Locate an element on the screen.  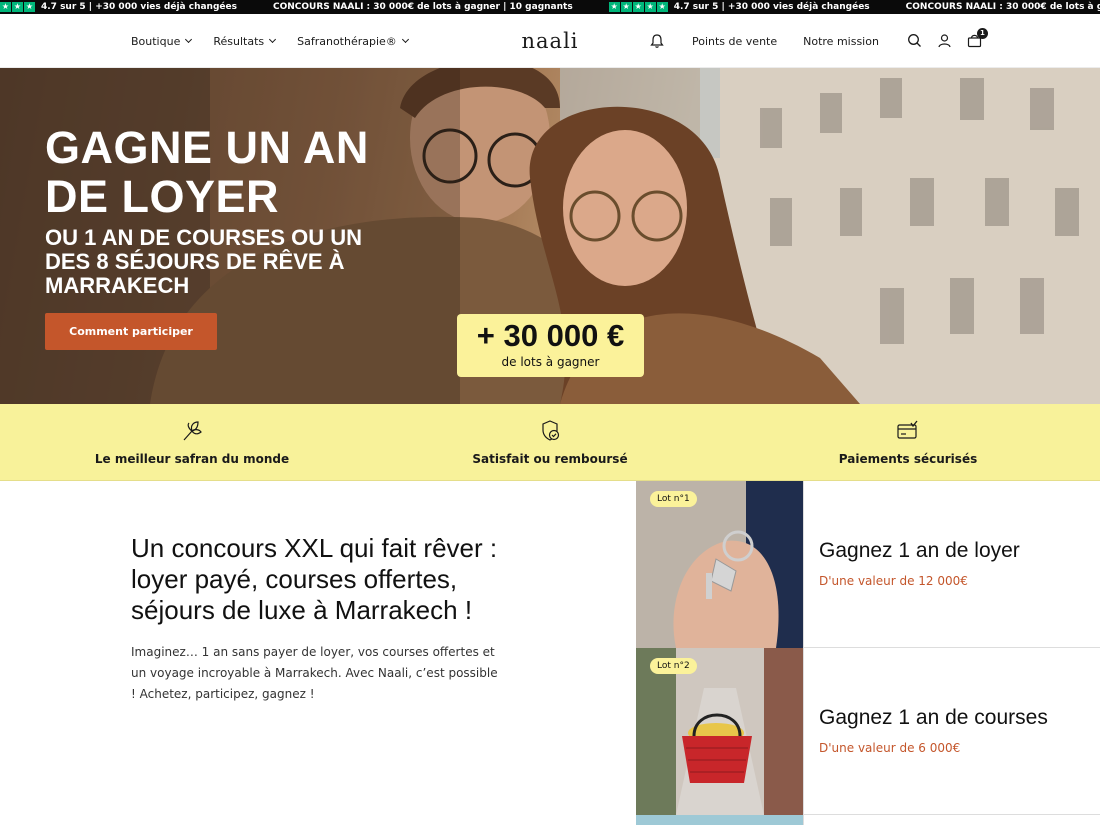
card-check-icon is located at coordinates (908, 431).